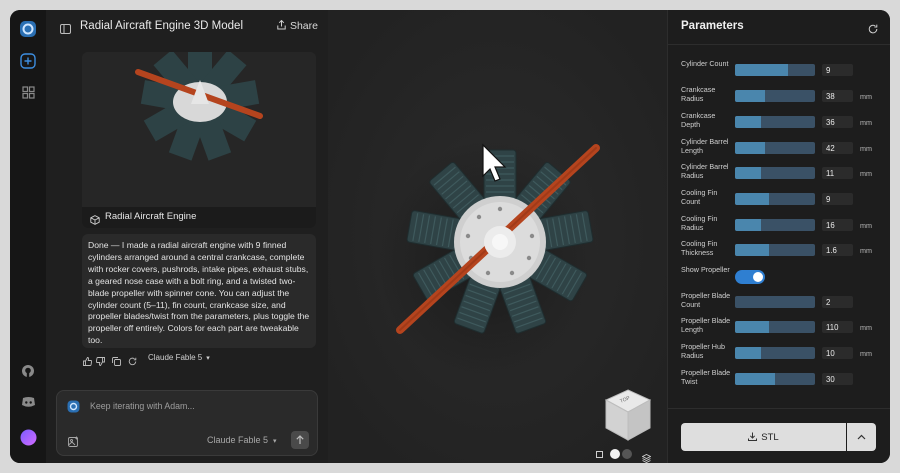  What do you see at coordinates (837, 353) in the screenshot?
I see `parameter-value-input: 10` at bounding box center [837, 353].